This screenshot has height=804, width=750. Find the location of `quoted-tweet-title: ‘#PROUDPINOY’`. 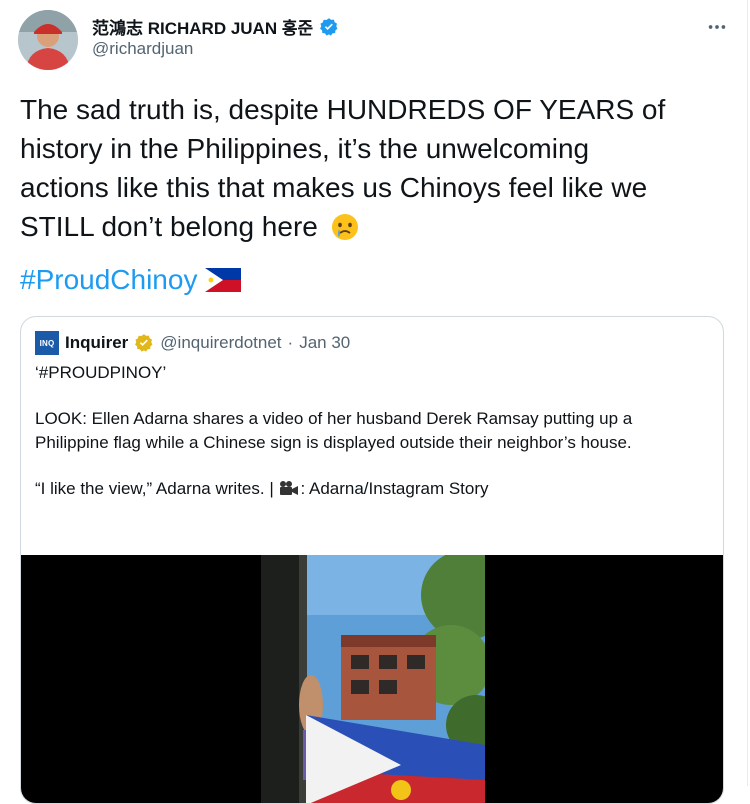

quoted-tweet-title: ‘#PROUDPINOY’ is located at coordinates (101, 372).